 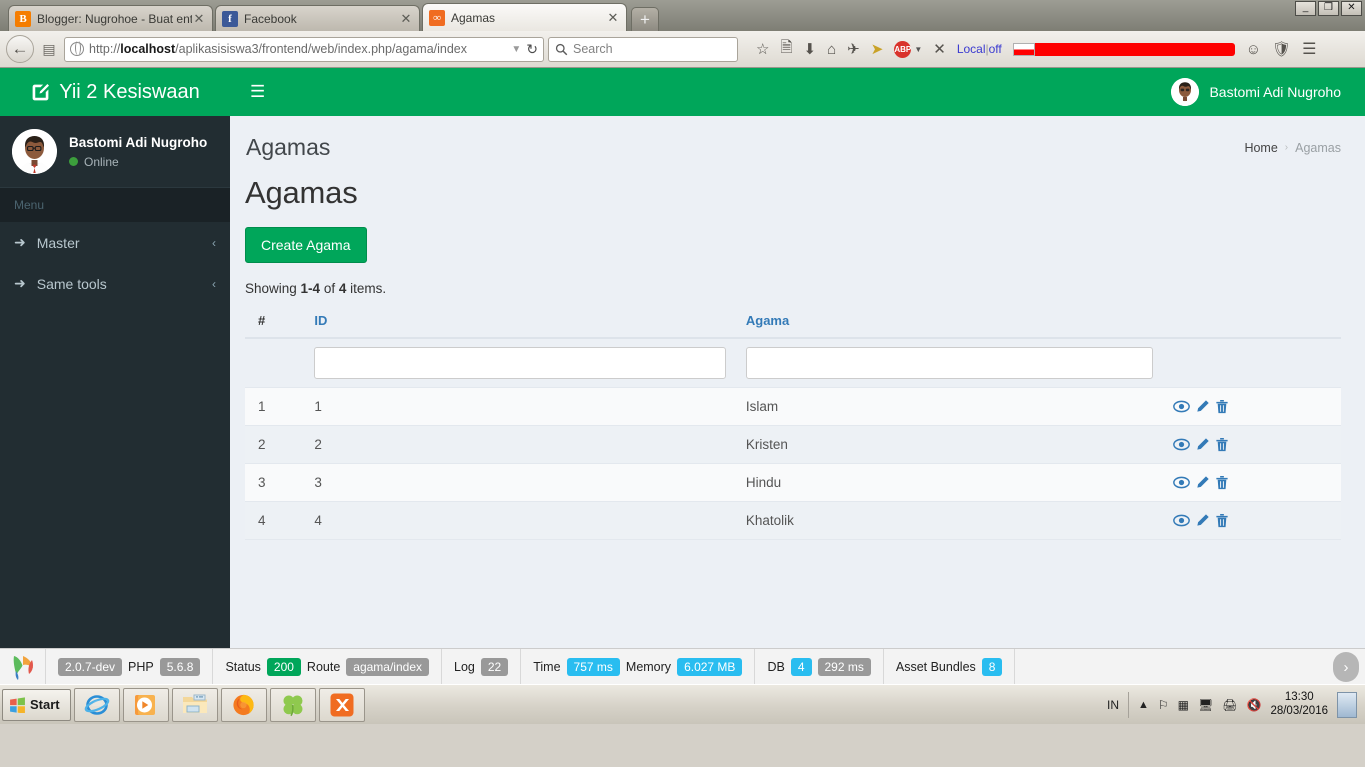 I want to click on new-tab-button: +, so click(x=645, y=19).